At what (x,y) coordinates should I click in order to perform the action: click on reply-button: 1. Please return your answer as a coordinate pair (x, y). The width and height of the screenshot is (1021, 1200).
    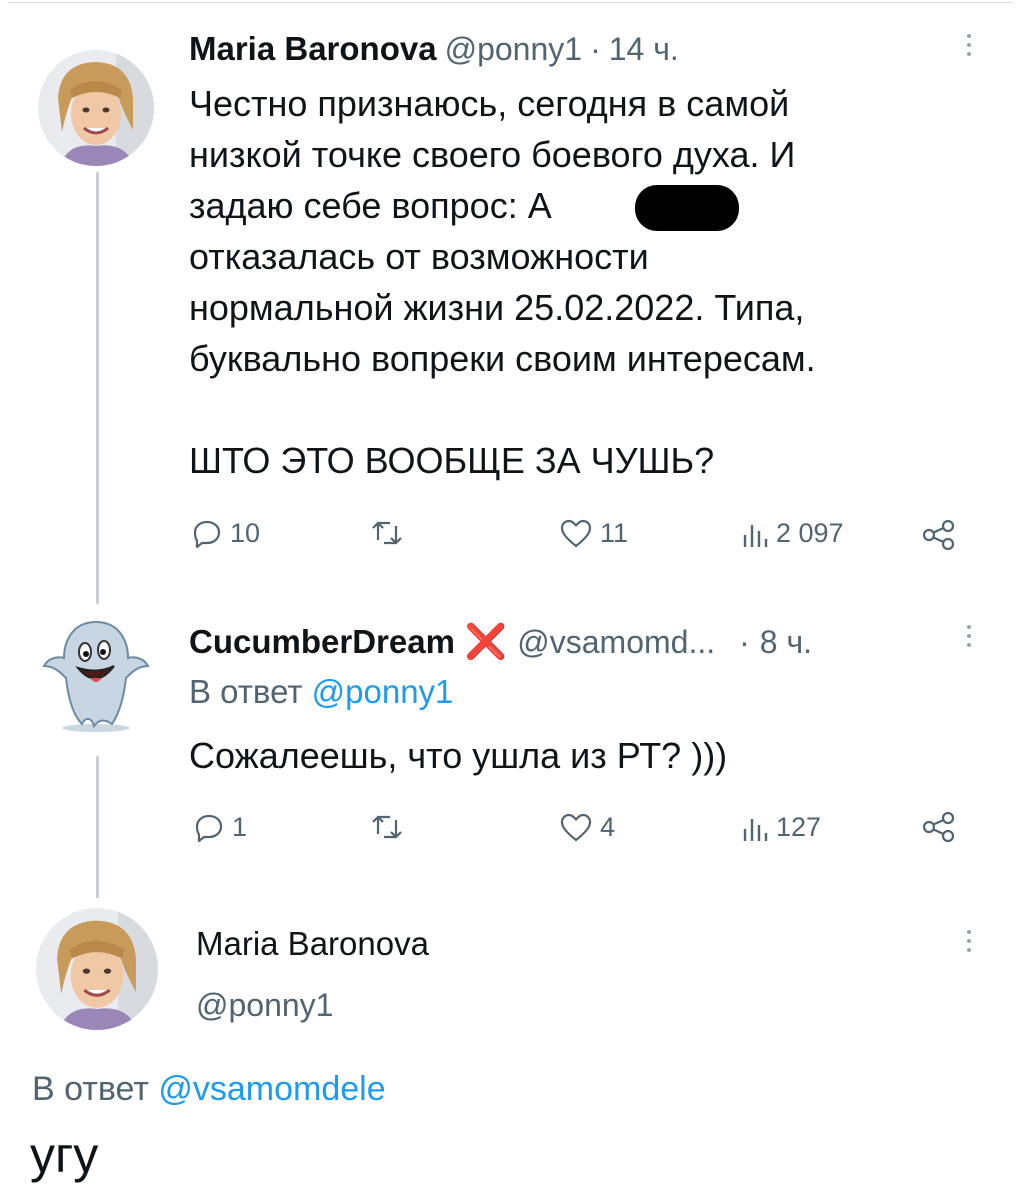
    Looking at the image, I should click on (220, 827).